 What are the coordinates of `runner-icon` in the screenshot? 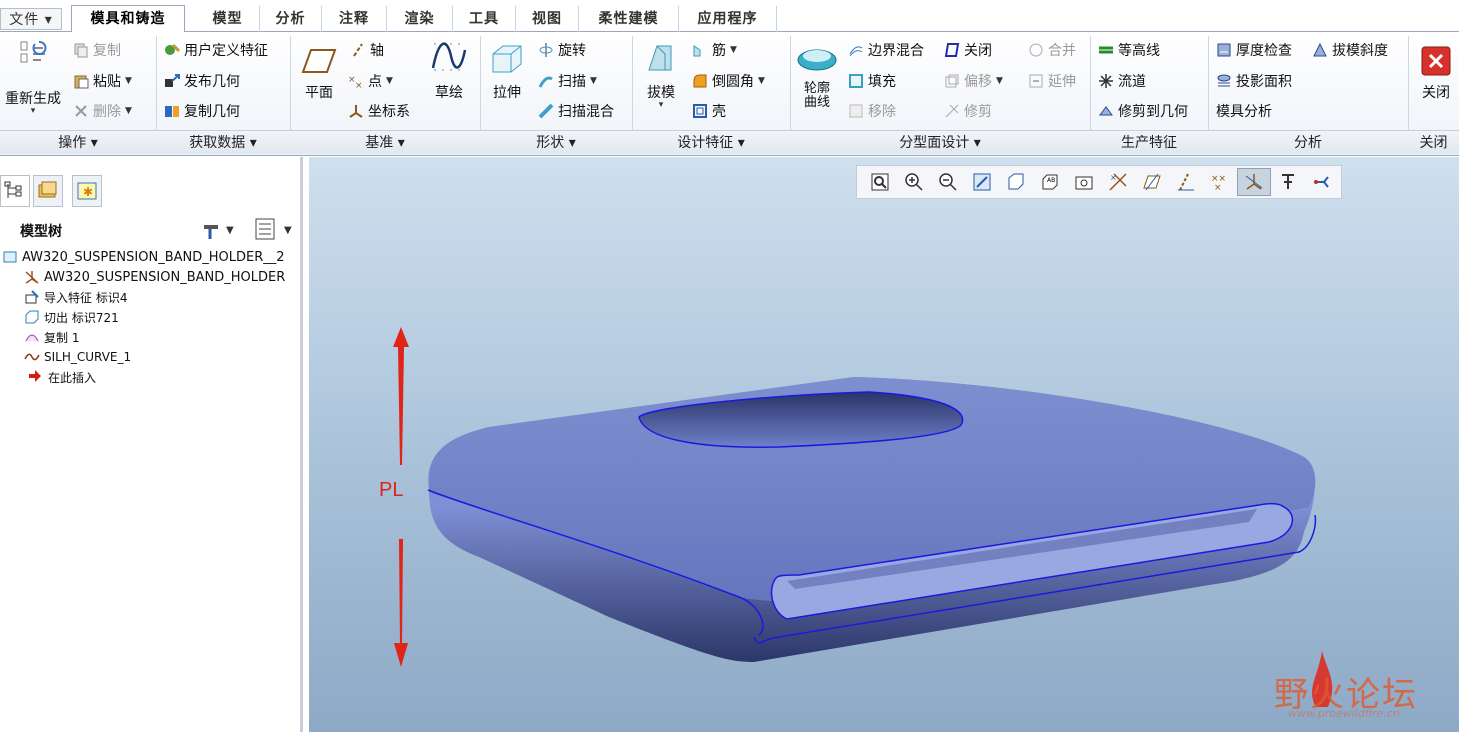 It's located at (1106, 81).